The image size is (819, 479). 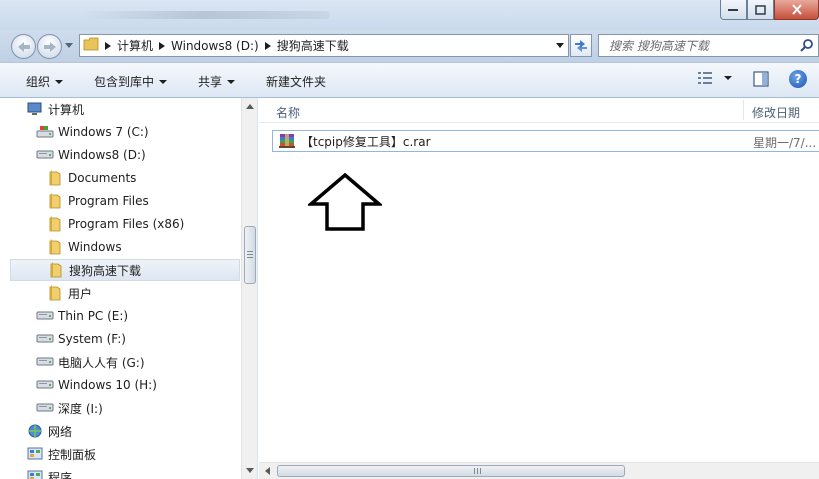 I want to click on new-folder-label: 新建文件夹, so click(x=296, y=82).